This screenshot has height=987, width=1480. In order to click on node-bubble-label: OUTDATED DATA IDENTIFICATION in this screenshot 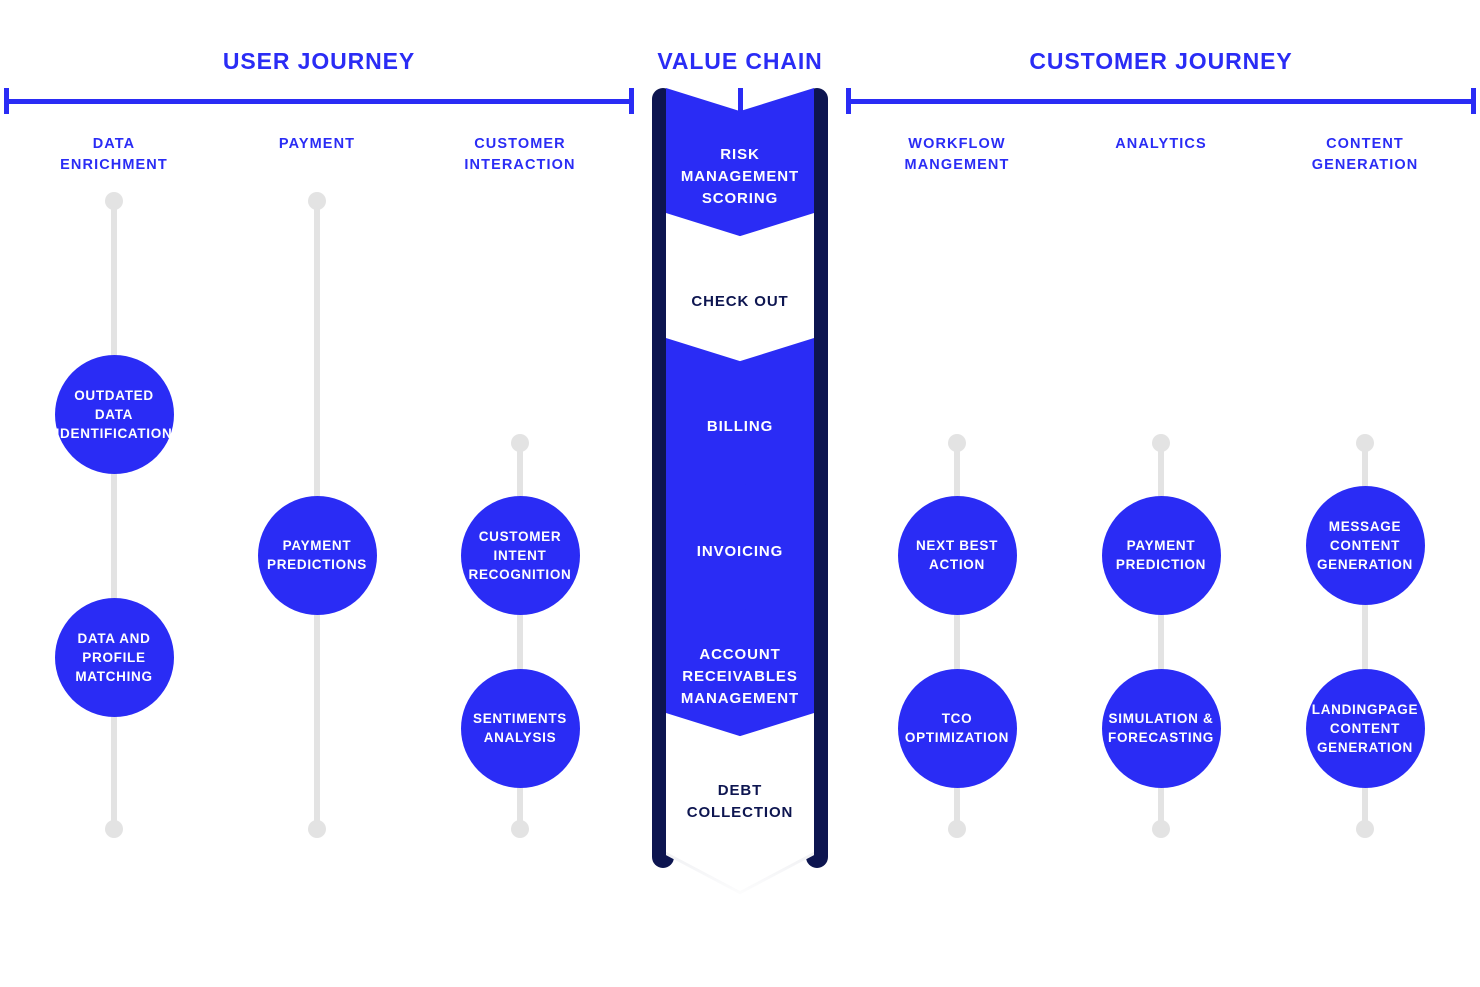, I will do `click(114, 414)`.